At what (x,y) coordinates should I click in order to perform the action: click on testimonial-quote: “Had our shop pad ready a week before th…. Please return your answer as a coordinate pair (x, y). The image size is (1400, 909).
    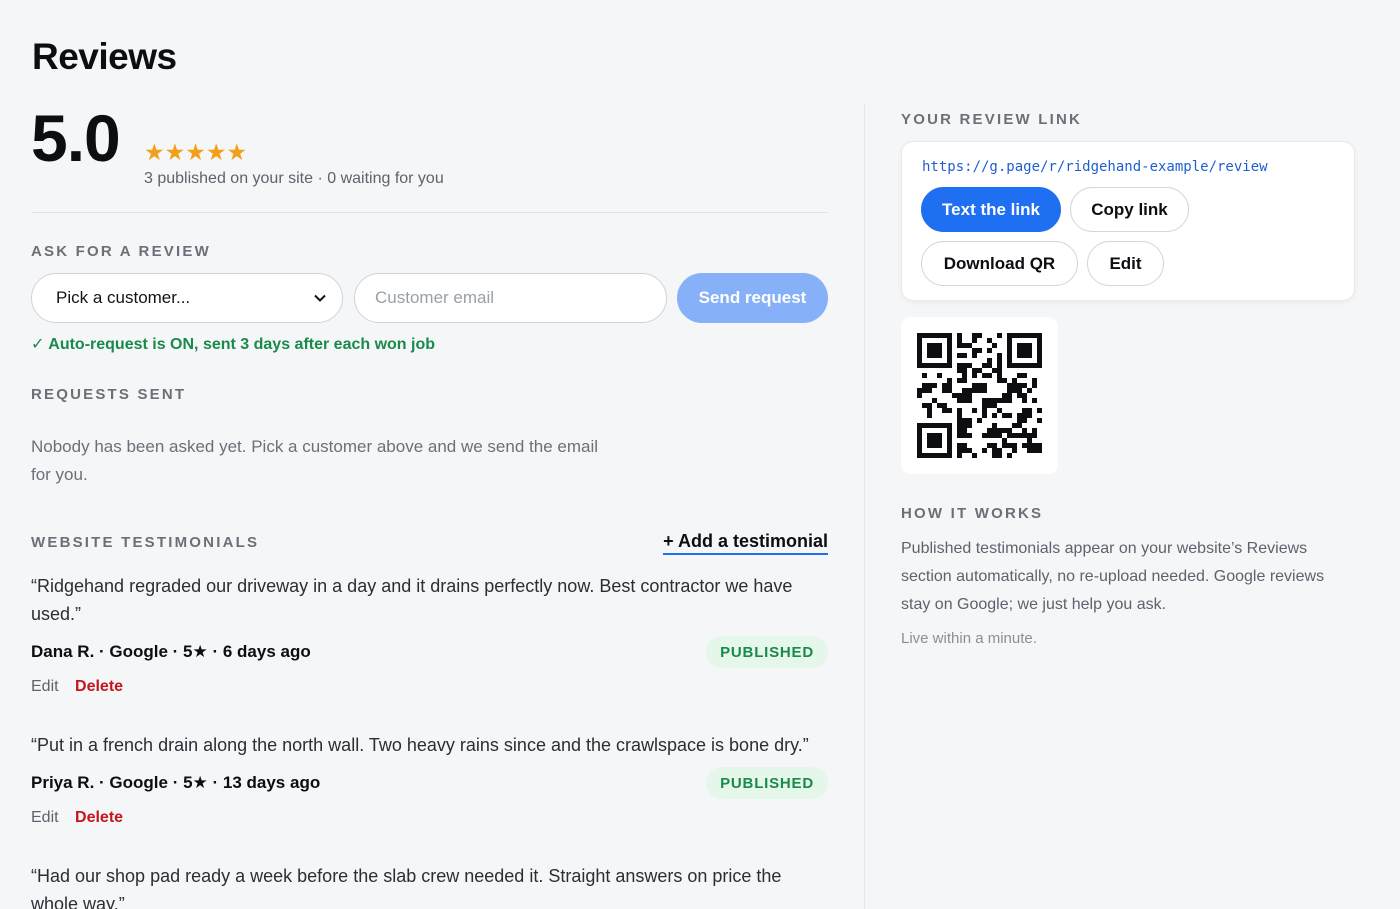
    Looking at the image, I should click on (406, 887).